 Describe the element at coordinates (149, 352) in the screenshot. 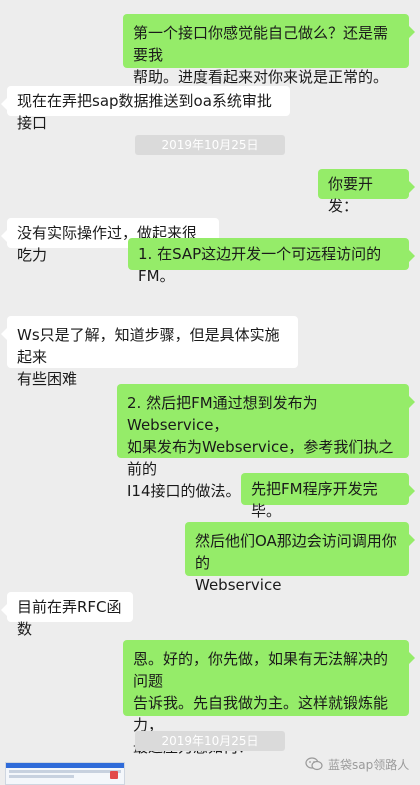

I see `message-bubble-received: Ws只是了解，知道步骤，但是具体实施起来 有些困难` at that location.